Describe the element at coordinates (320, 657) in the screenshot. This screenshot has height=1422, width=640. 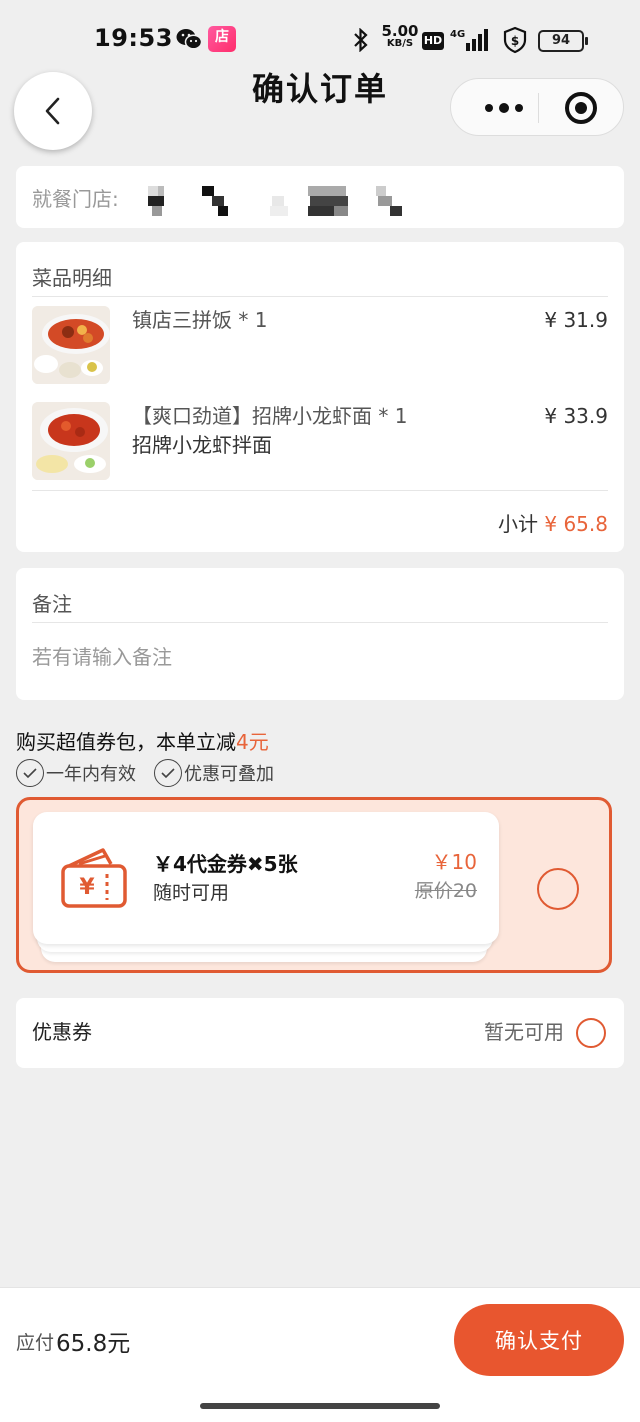
I see `note-input` at that location.